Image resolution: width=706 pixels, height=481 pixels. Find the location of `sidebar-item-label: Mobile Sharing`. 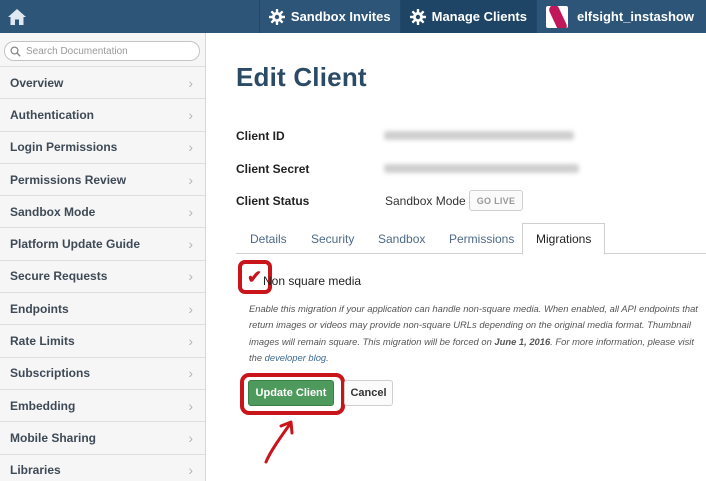

sidebar-item-label: Mobile Sharing is located at coordinates (53, 437).